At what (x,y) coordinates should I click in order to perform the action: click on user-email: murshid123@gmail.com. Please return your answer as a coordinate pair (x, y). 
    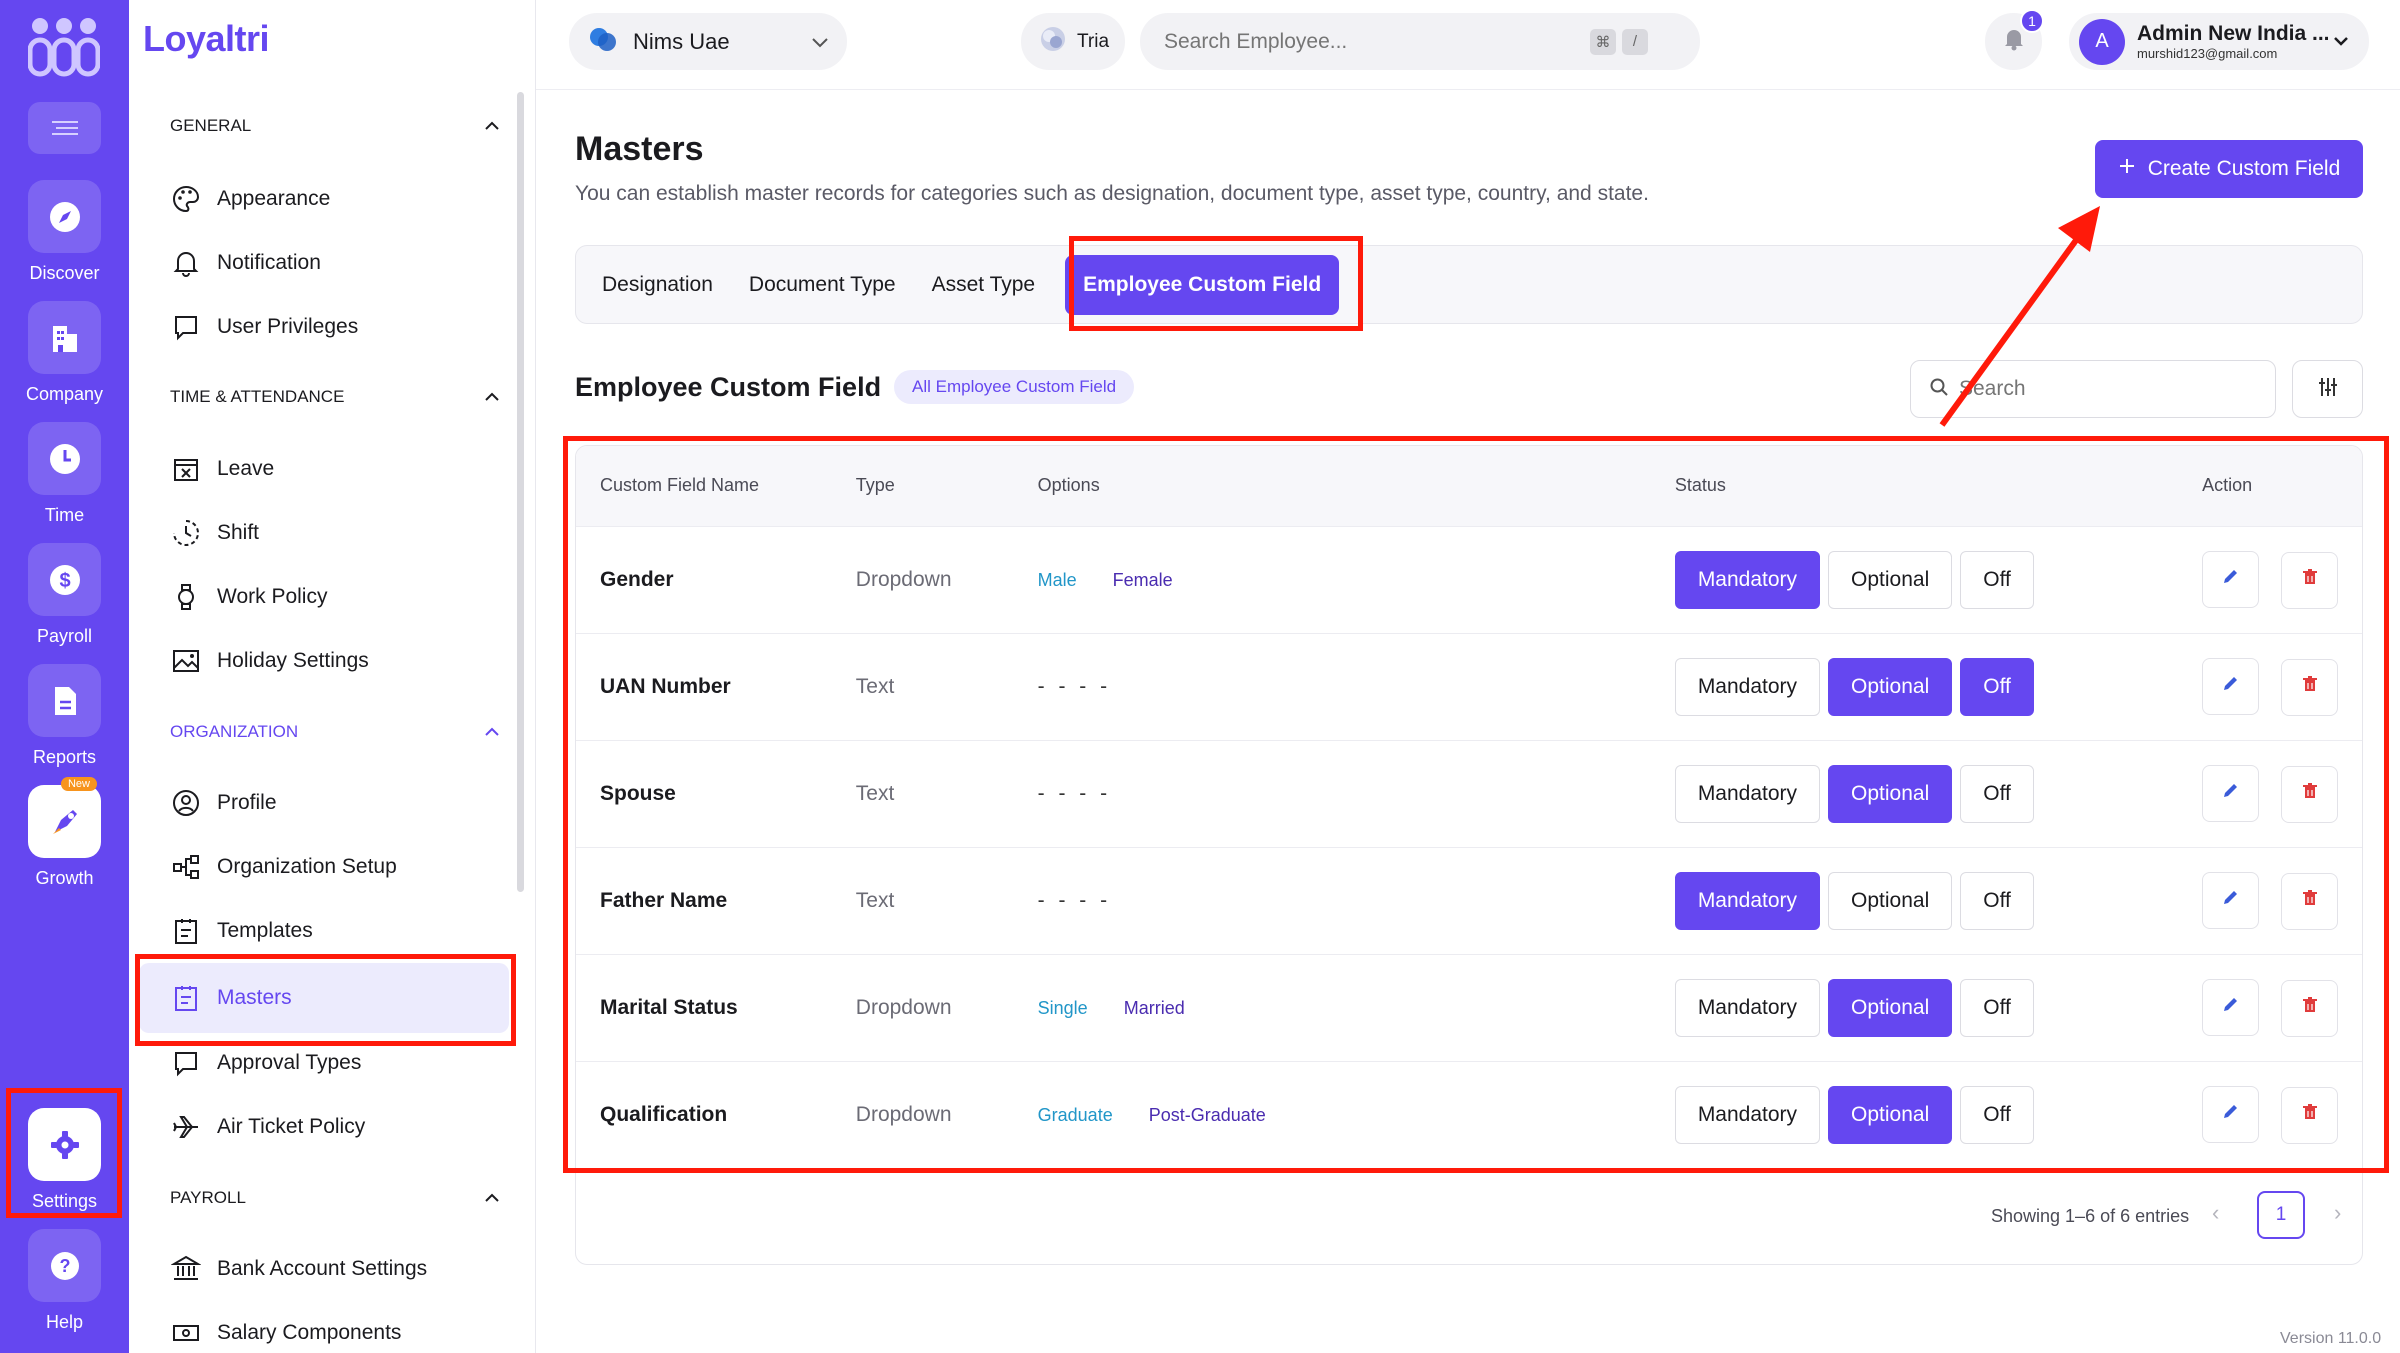
    Looking at the image, I should click on (2207, 53).